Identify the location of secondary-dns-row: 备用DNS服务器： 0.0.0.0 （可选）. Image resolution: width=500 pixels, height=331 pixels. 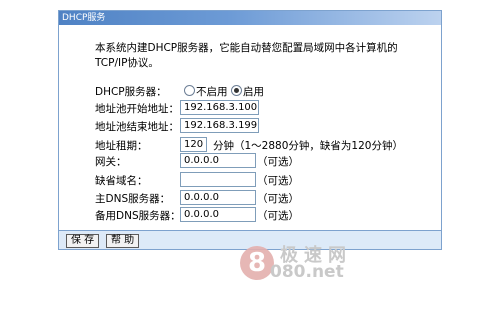
(245, 214).